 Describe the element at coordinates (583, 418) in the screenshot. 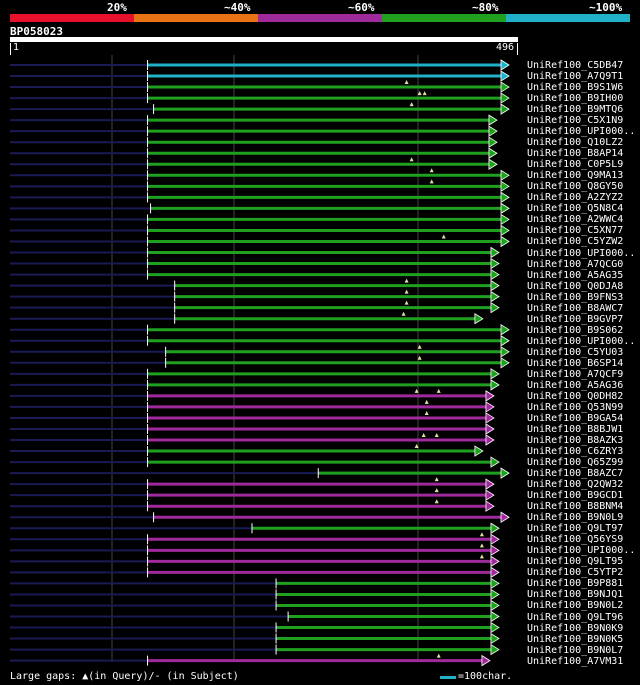

I see `hit-label: UniRef100_B9GA54` at that location.